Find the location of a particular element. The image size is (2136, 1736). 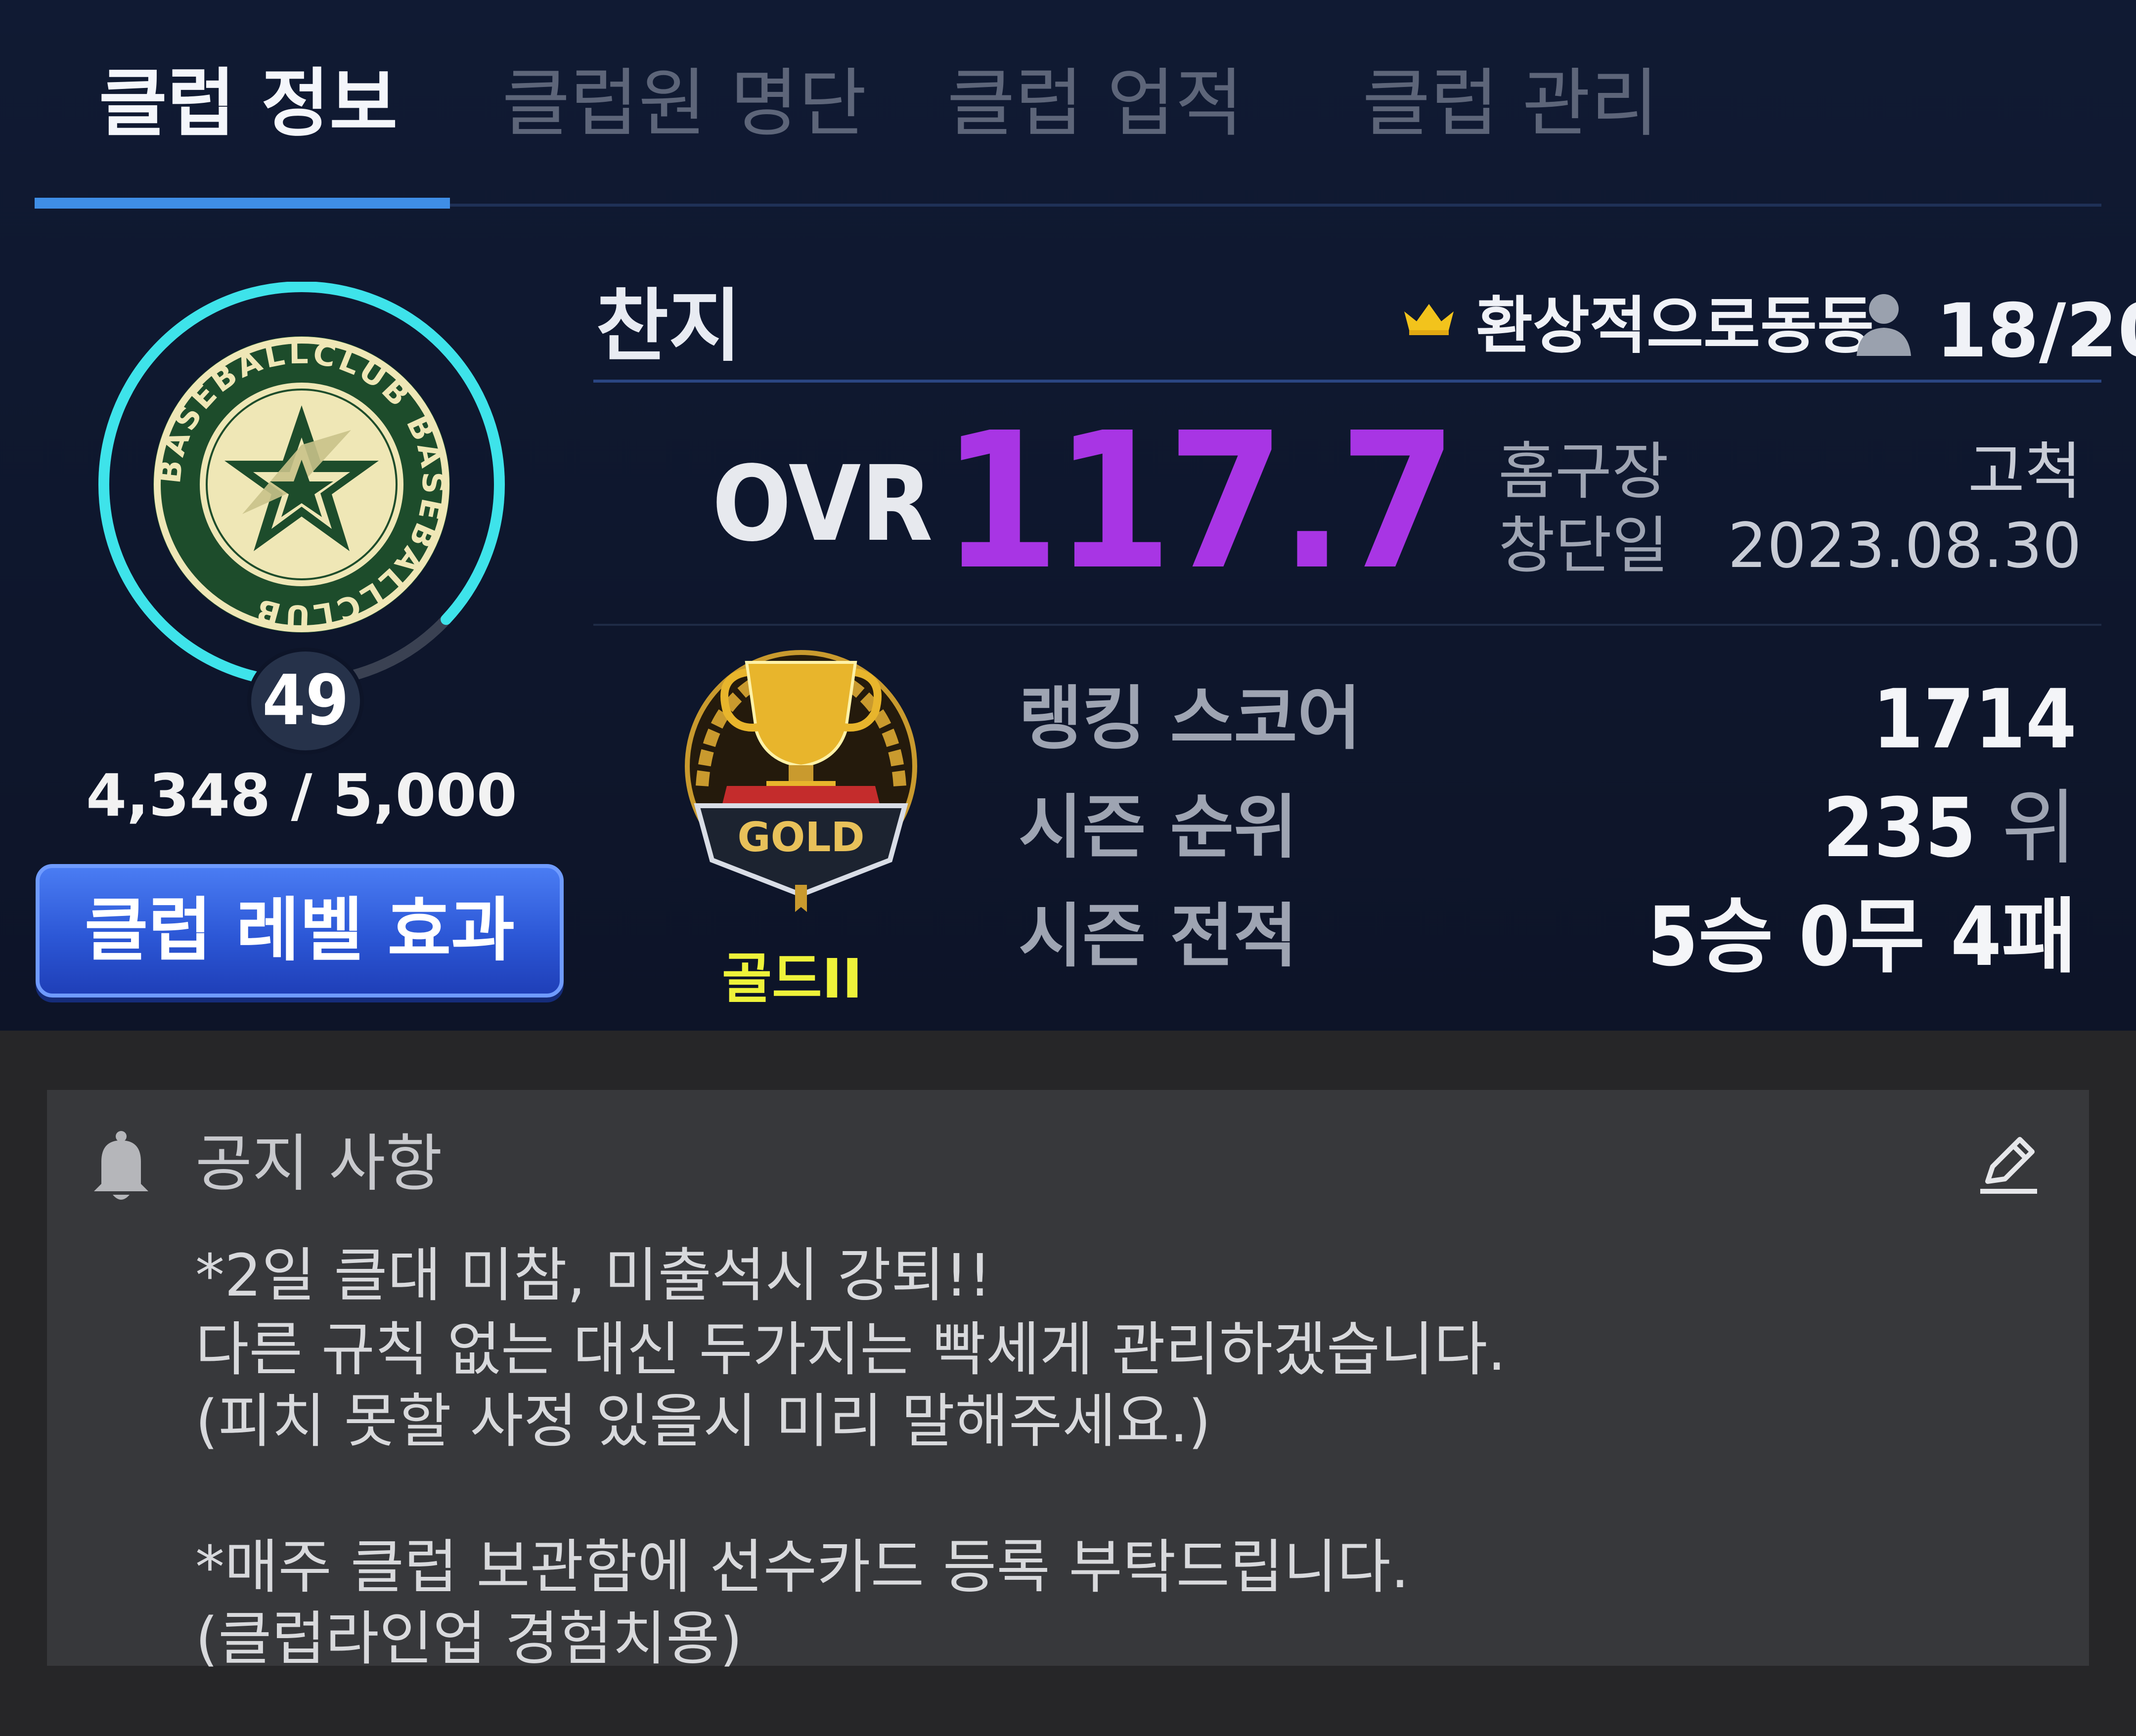

club-leader-name: 환상적으로동동 is located at coordinates (1675, 326).